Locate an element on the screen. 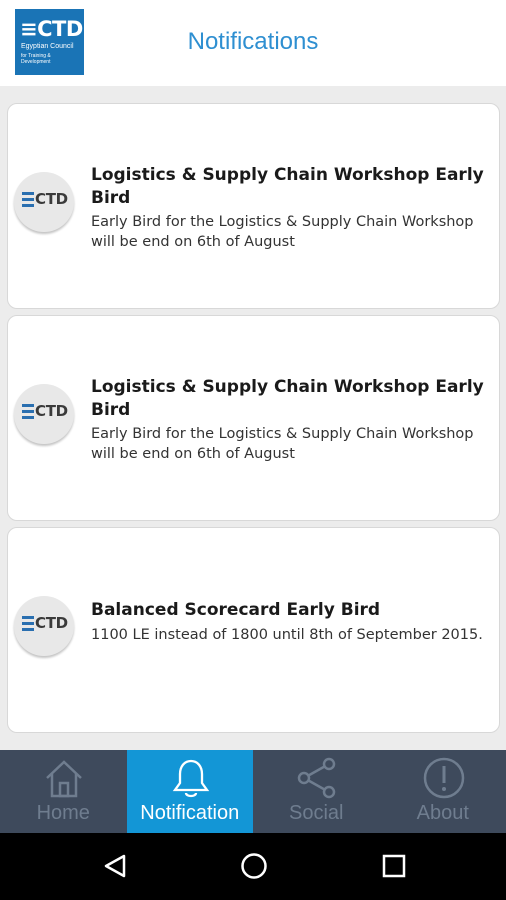 This screenshot has width=506, height=900. tab-label: Social is located at coordinates (316, 813).